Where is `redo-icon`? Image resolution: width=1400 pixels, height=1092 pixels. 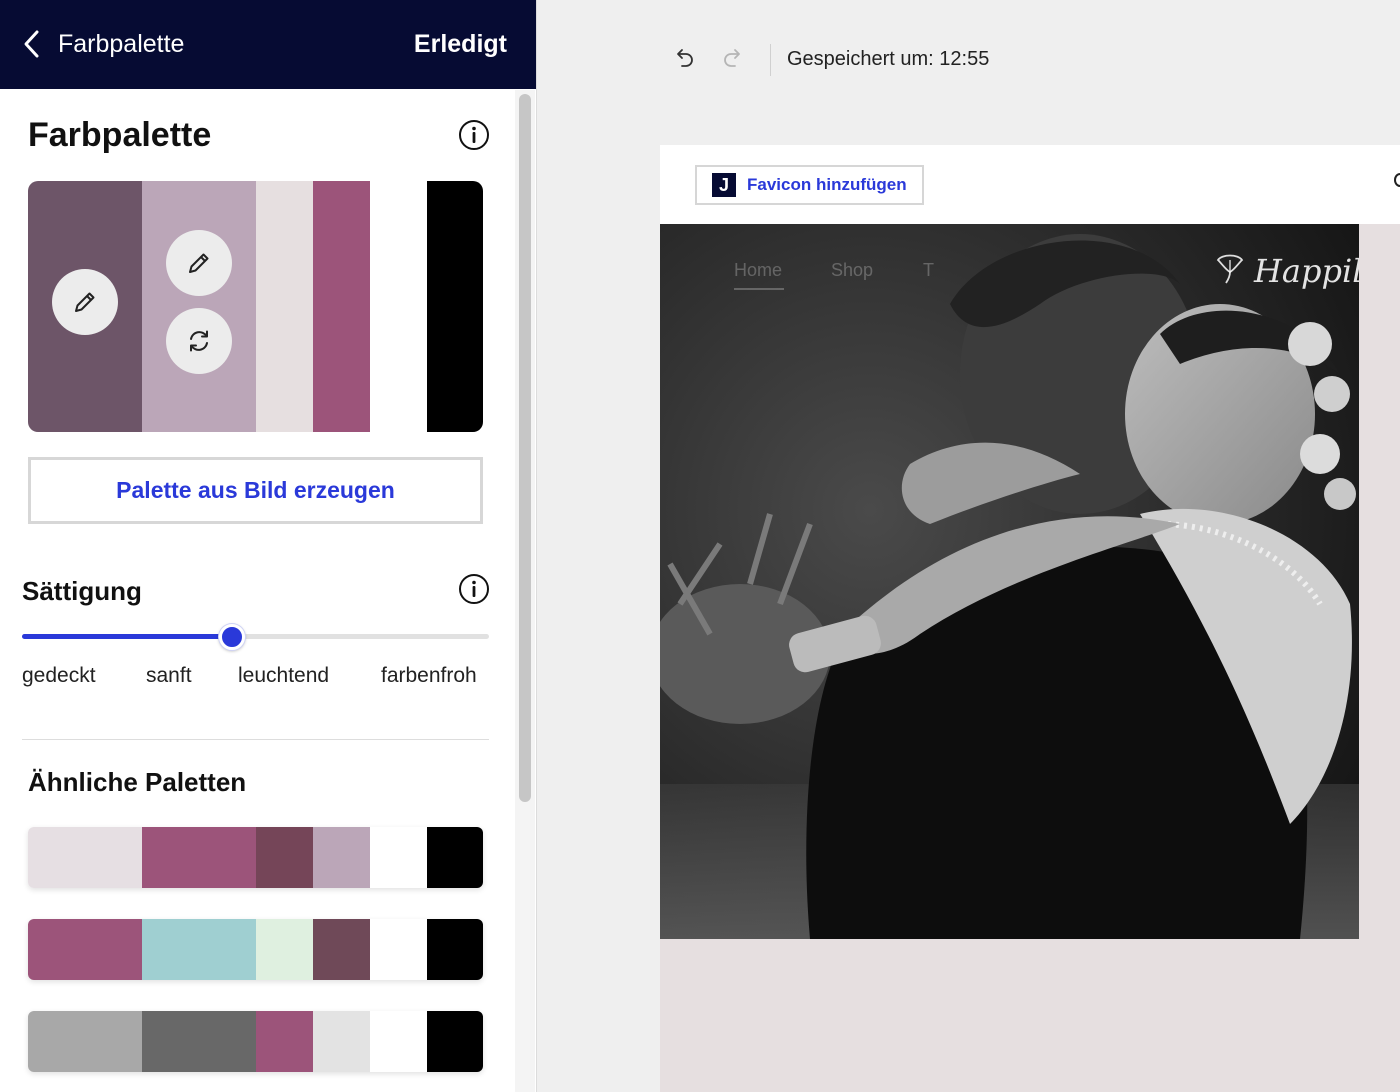 redo-icon is located at coordinates (732, 58).